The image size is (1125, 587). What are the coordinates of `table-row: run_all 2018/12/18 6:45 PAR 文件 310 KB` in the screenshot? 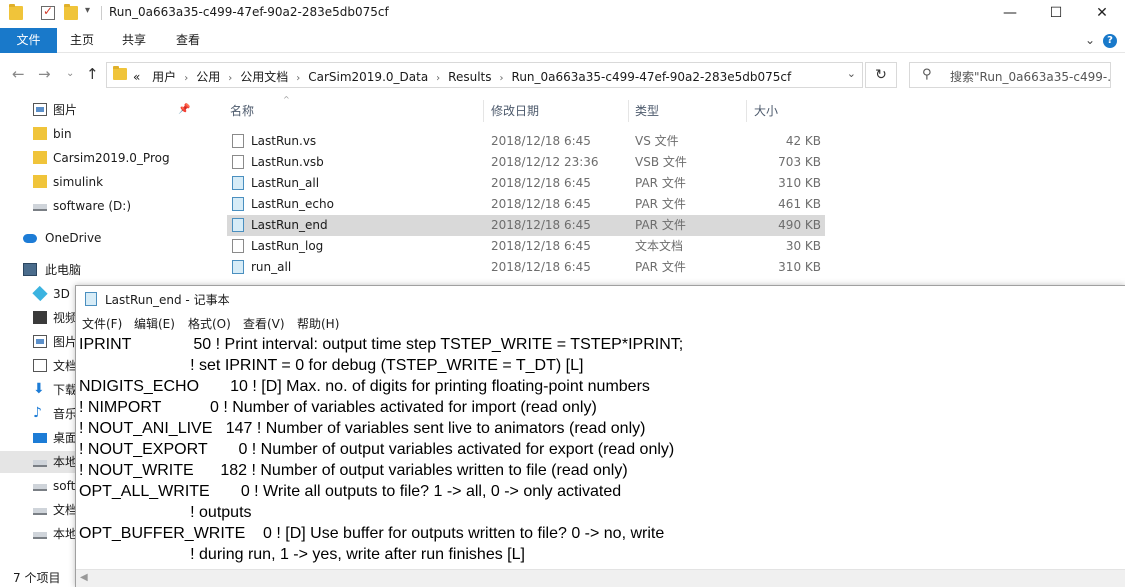 It's located at (526, 267).